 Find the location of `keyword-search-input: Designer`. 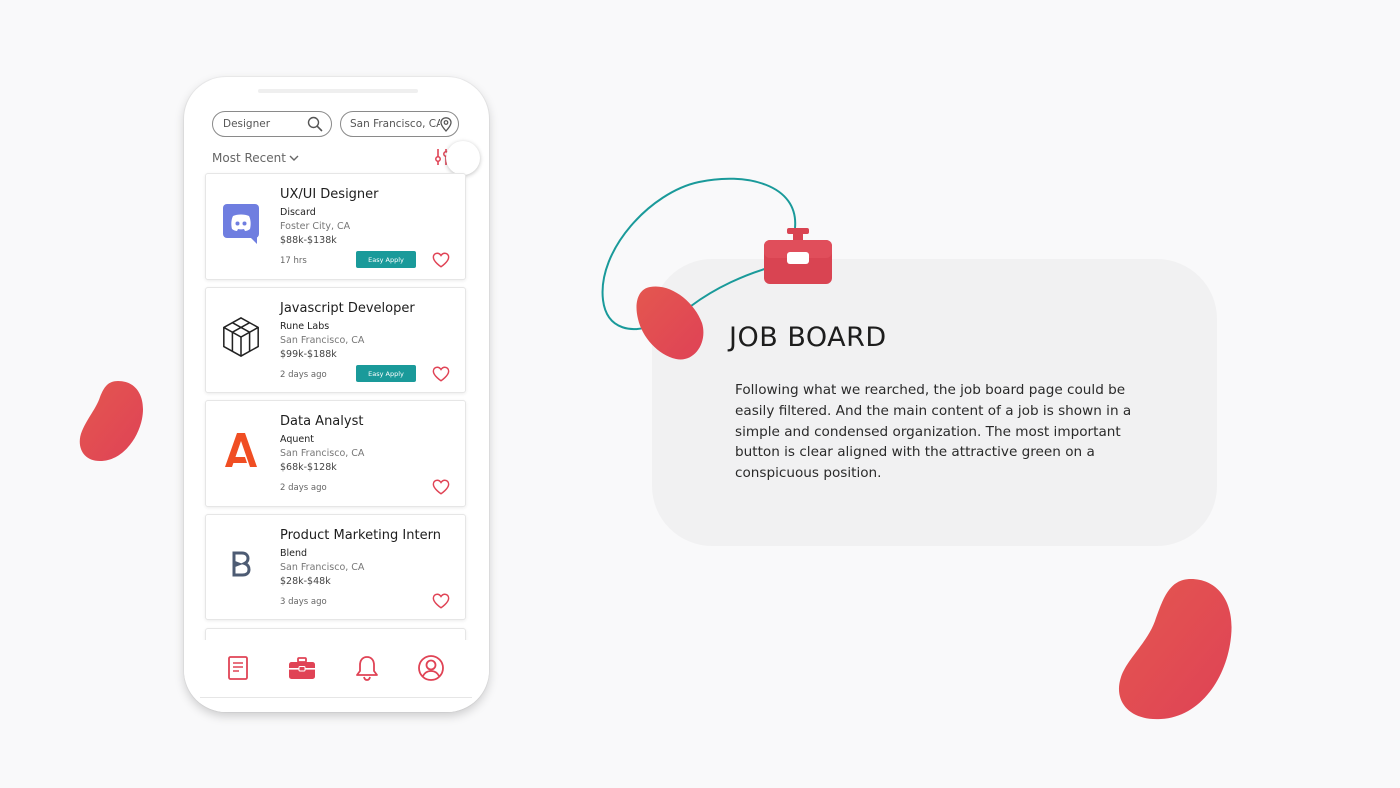

keyword-search-input: Designer is located at coordinates (272, 124).